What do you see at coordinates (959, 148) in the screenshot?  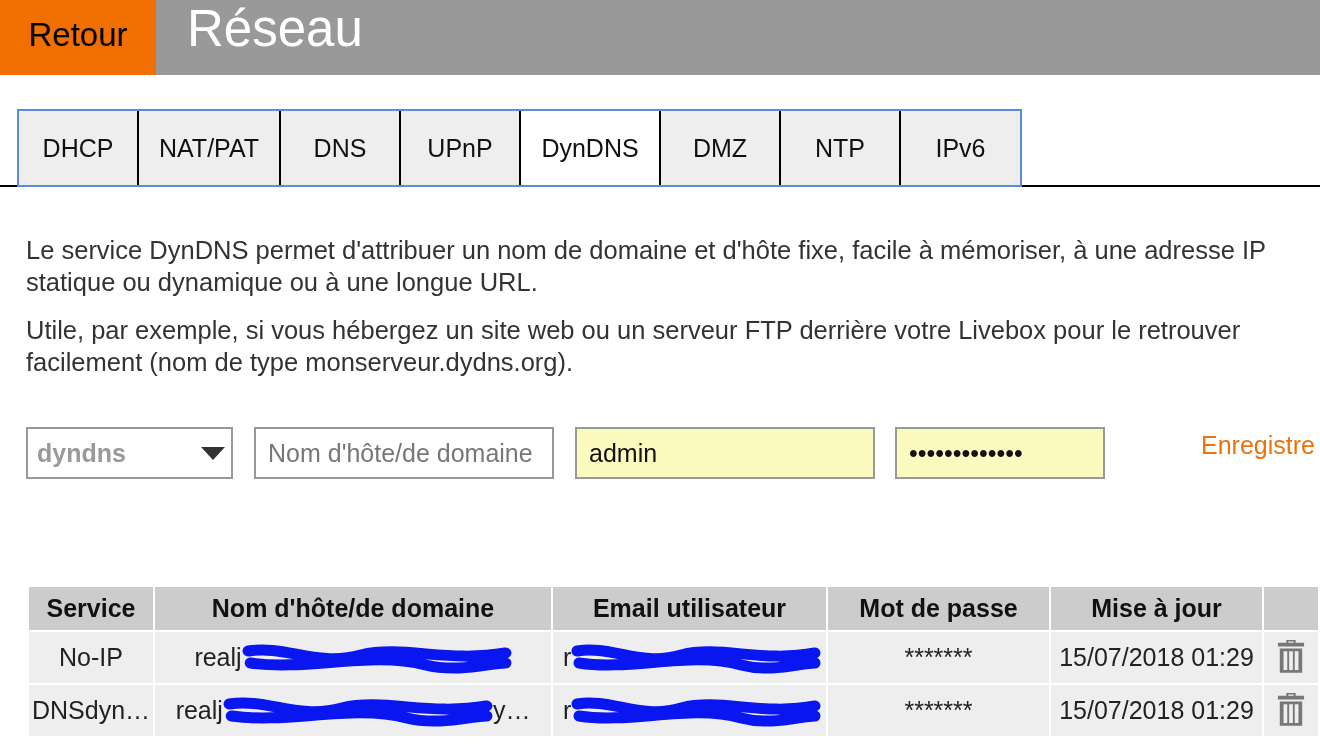 I see `tab: IPv6` at bounding box center [959, 148].